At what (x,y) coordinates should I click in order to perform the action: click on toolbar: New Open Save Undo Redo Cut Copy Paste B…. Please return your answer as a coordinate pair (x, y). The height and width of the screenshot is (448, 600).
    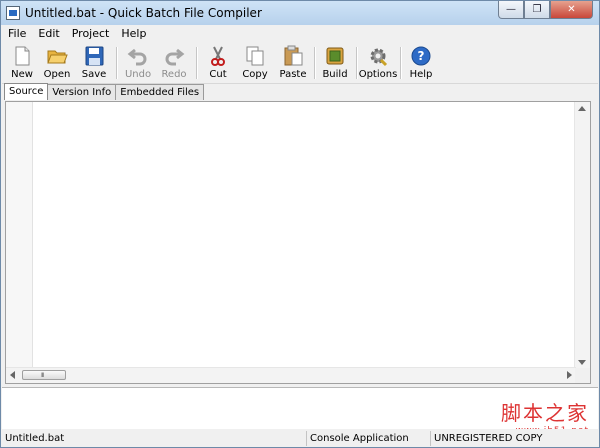
    Looking at the image, I should click on (300, 63).